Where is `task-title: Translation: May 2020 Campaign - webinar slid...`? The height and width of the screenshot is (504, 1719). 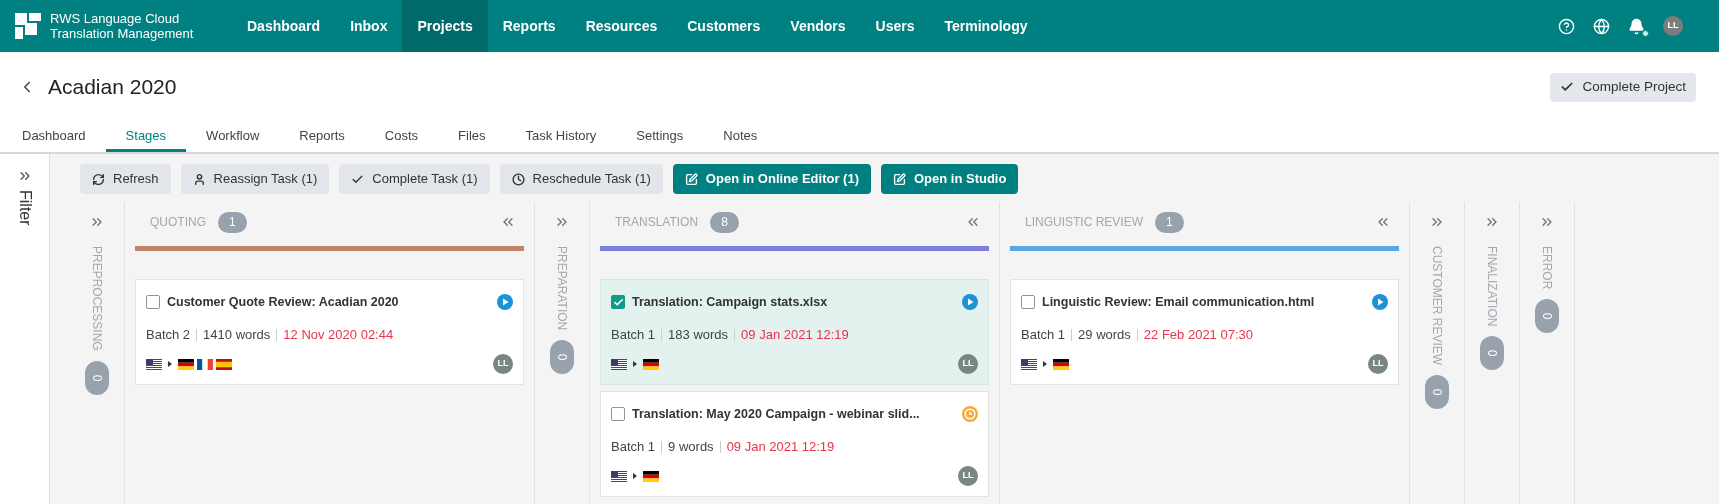 task-title: Translation: May 2020 Campaign - webinar slid... is located at coordinates (776, 414).